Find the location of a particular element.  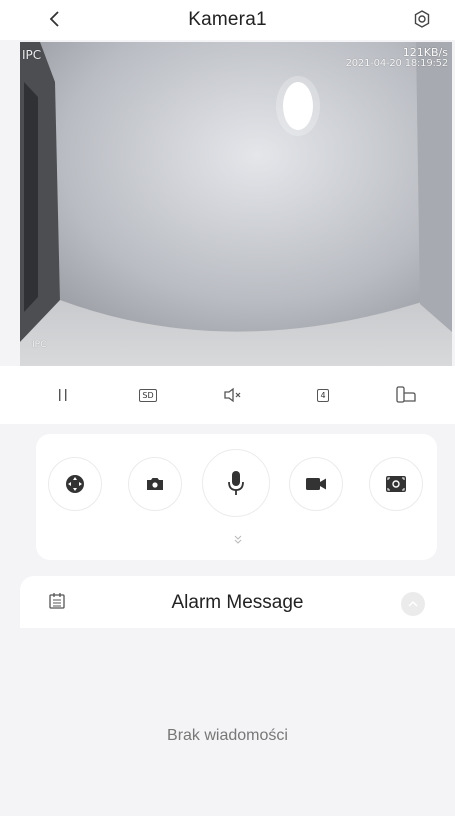

chevron-left-icon is located at coordinates (54, 19).